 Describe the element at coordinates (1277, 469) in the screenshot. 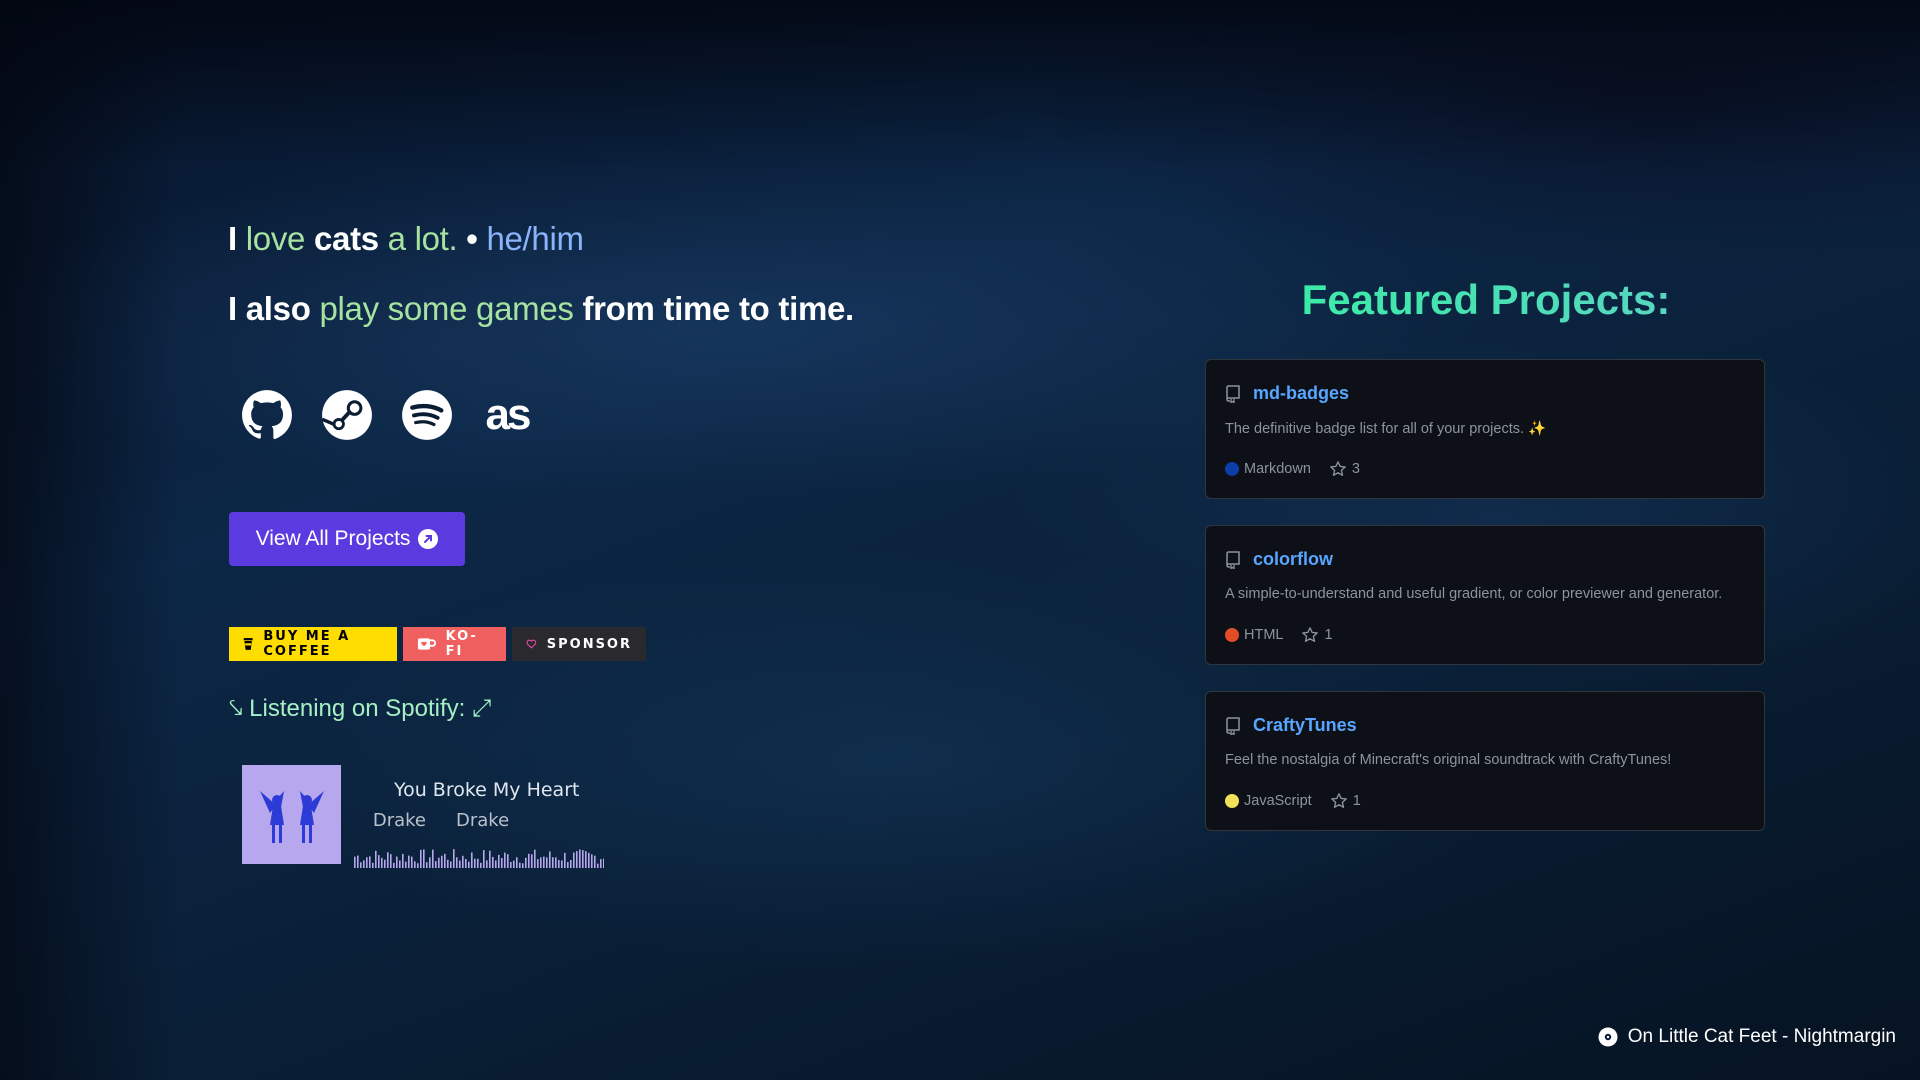

I see `repo-language: Markdown` at that location.